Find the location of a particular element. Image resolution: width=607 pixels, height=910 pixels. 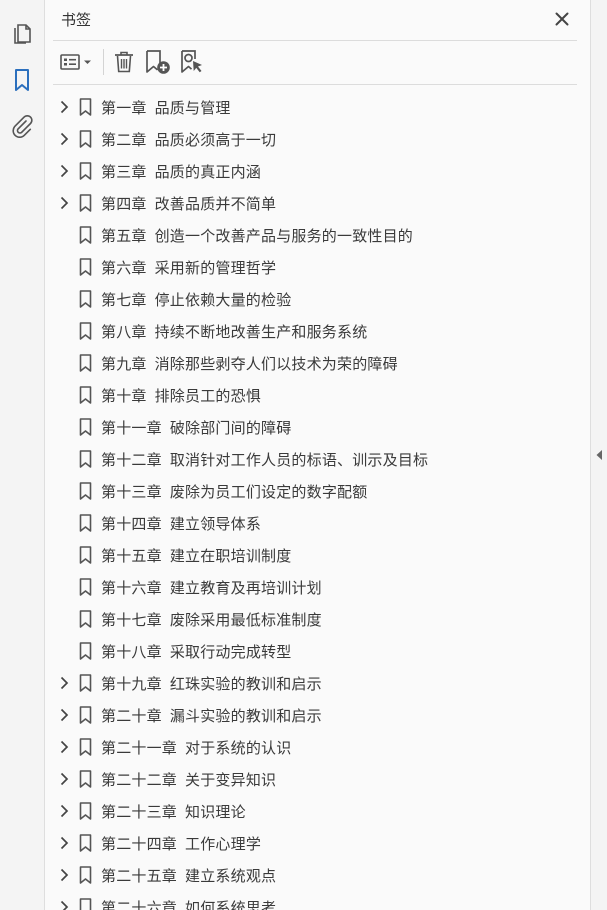

bookmark-item: 第九章 消除那些剥夺人们以技术为荣的障碍 is located at coordinates (305, 363).